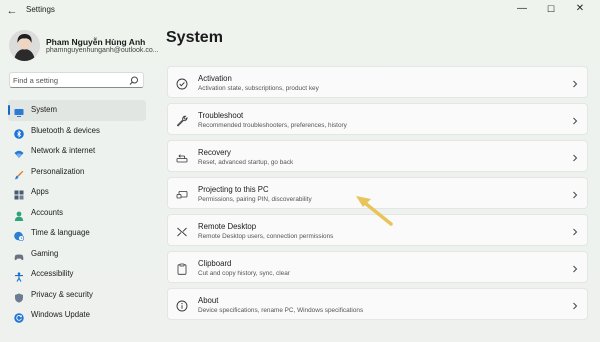 This screenshot has height=342, width=600. What do you see at coordinates (374, 211) in the screenshot?
I see `pointer-arrow-icon` at bounding box center [374, 211].